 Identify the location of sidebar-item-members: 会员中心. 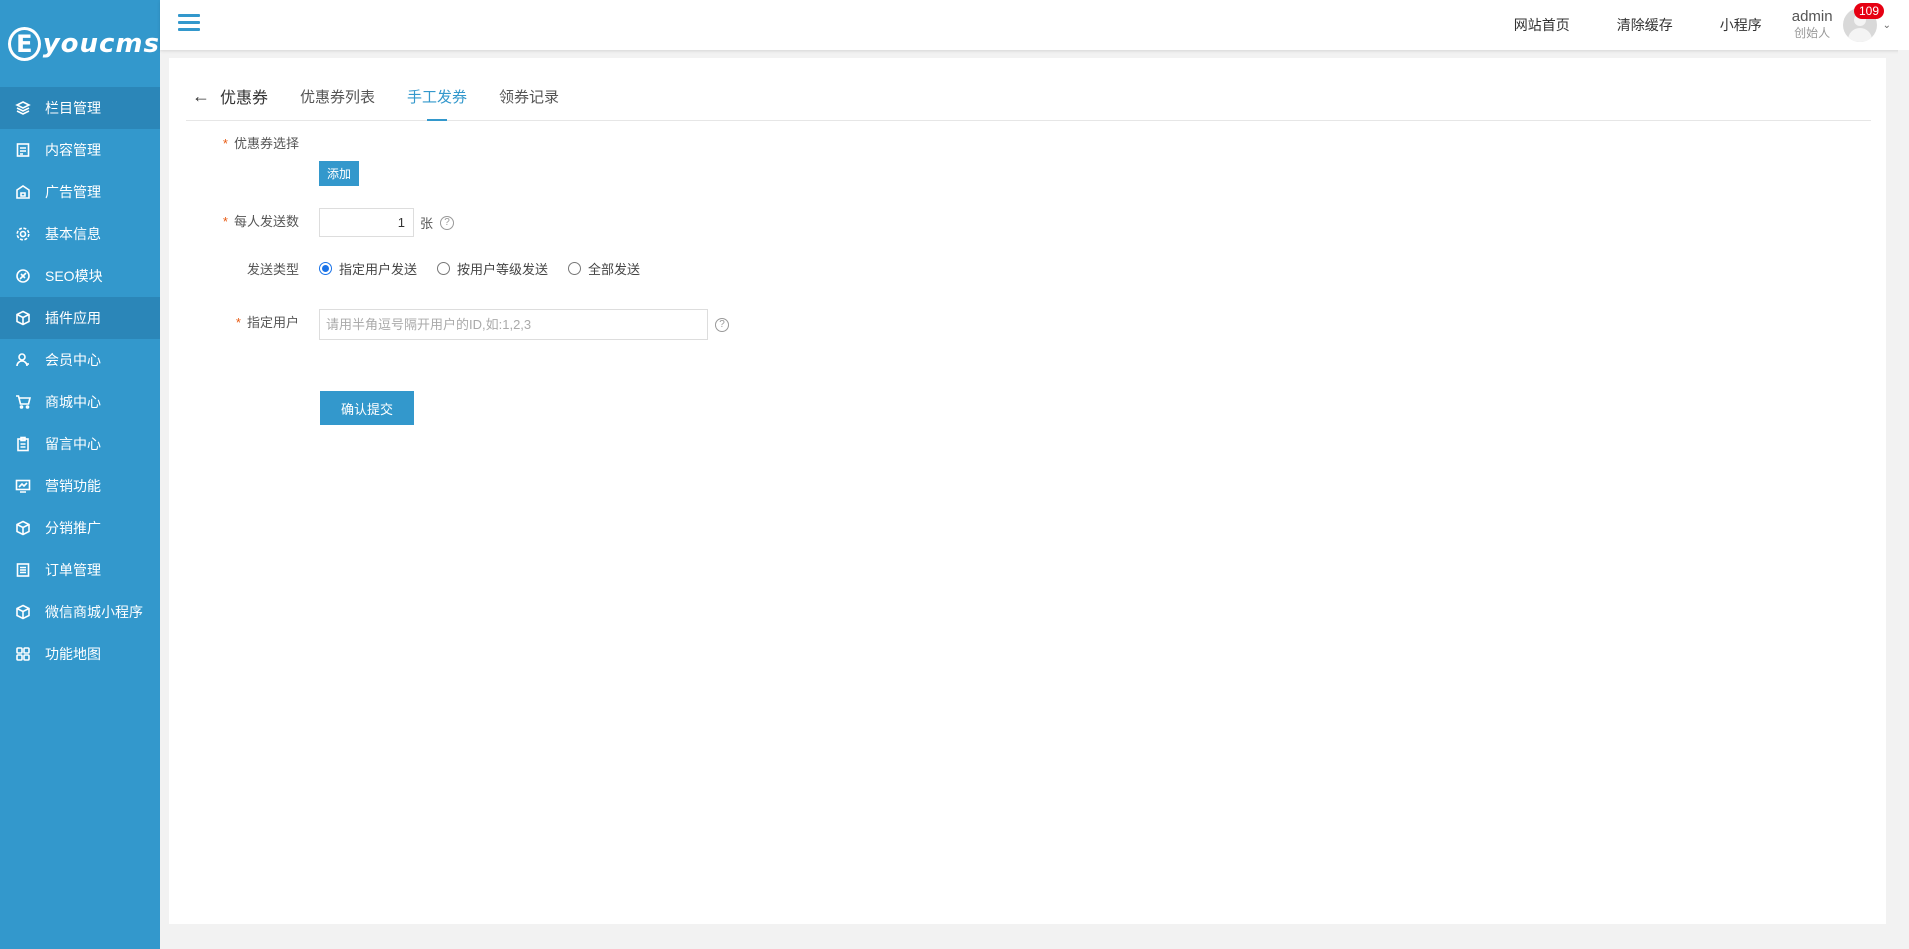
(80, 360).